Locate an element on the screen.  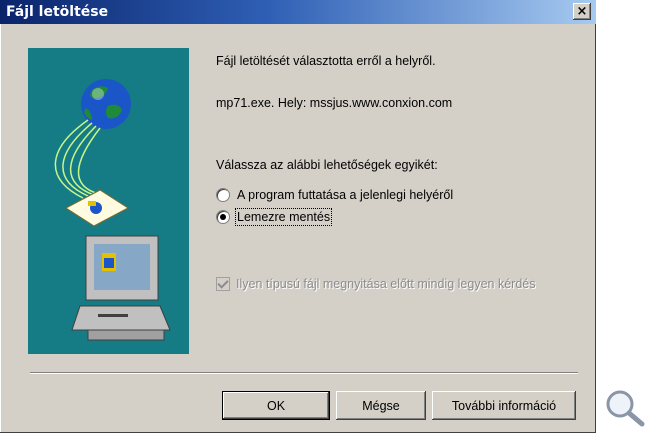
title-bar: Fájl letöltése × is located at coordinates (298, 12).